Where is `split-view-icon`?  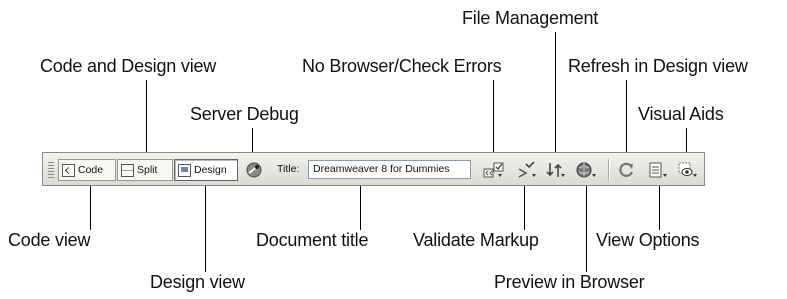
split-view-icon is located at coordinates (127, 170).